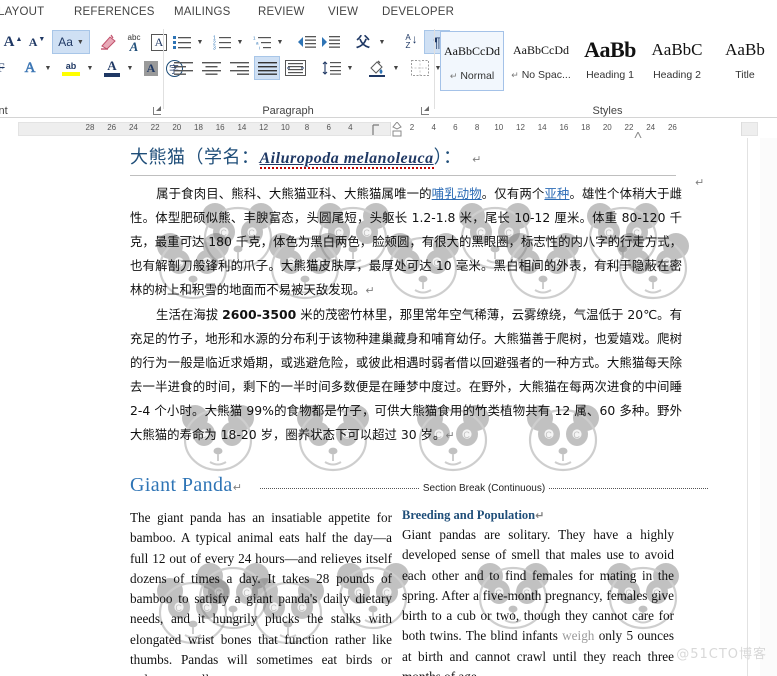 The height and width of the screenshot is (676, 777). What do you see at coordinates (108, 42) in the screenshot?
I see `clear-formatting-icon` at bounding box center [108, 42].